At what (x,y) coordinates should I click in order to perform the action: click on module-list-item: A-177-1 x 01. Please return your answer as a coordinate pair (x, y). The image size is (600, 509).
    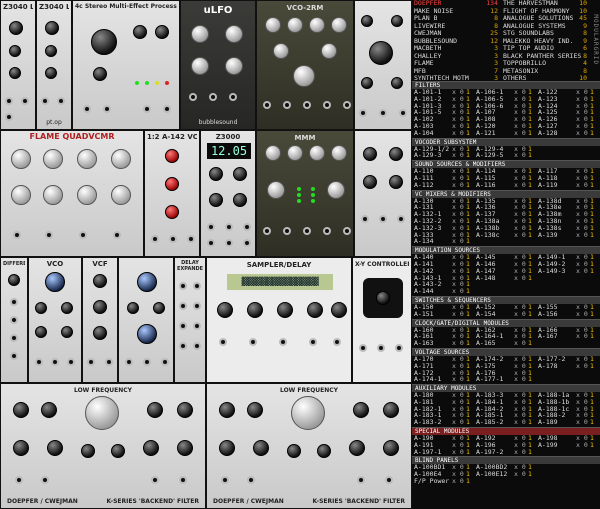
    Looking at the image, I should click on (505, 379).